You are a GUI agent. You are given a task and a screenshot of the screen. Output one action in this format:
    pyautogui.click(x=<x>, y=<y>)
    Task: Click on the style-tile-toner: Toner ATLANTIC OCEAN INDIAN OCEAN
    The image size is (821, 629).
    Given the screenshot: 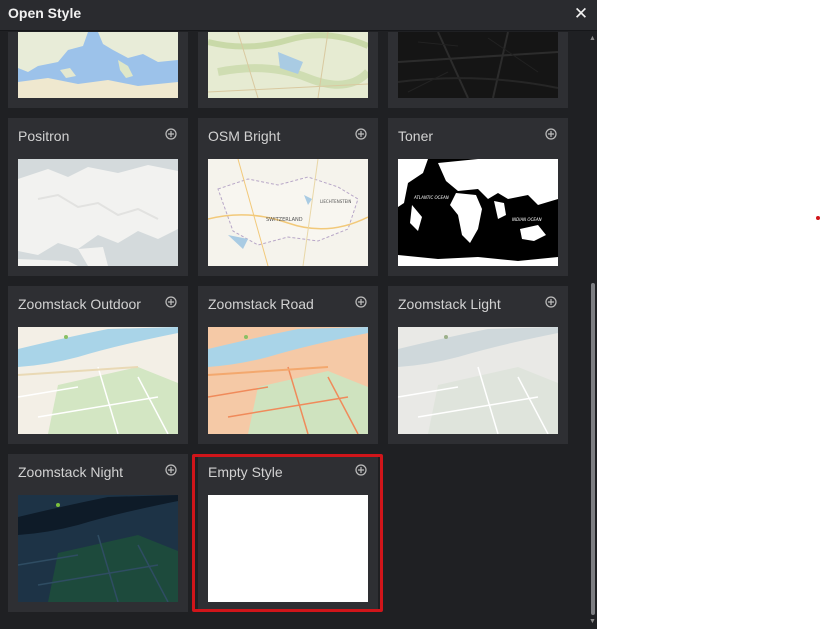 What is the action you would take?
    pyautogui.click(x=478, y=197)
    